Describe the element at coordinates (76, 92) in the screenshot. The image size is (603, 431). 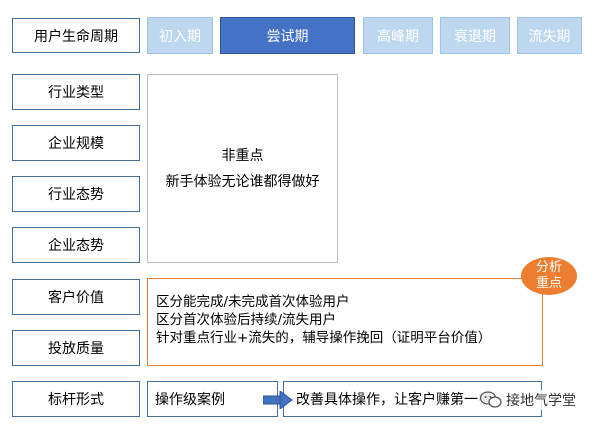
I see `row-industry-type: 行业类型` at that location.